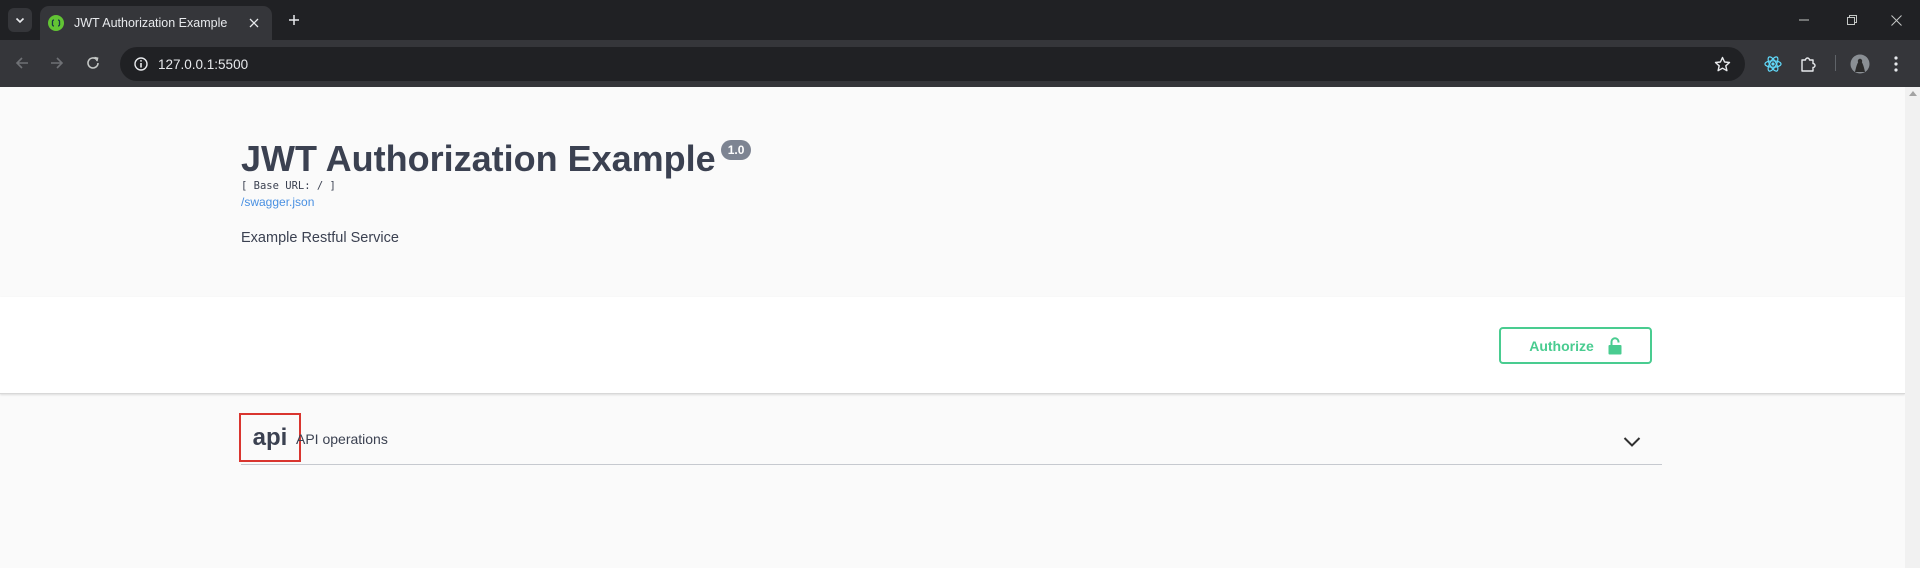  What do you see at coordinates (1912, 327) in the screenshot?
I see `vertical-scrollbar` at bounding box center [1912, 327].